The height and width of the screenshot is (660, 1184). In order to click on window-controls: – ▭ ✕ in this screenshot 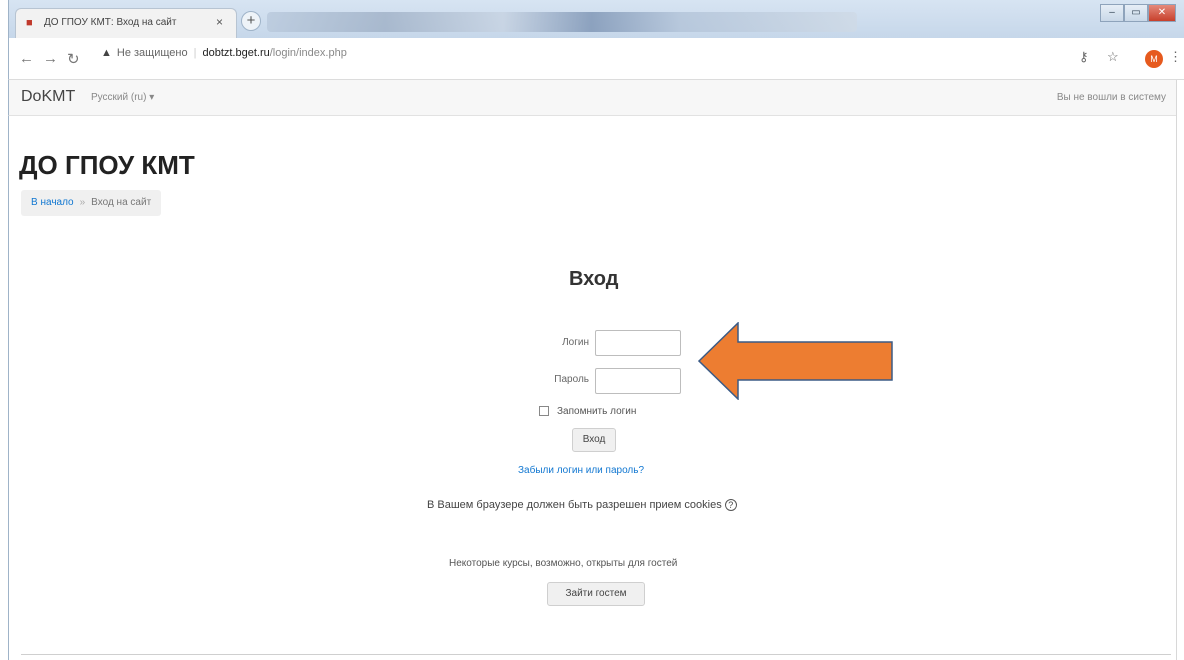, I will do `click(1140, 12)`.